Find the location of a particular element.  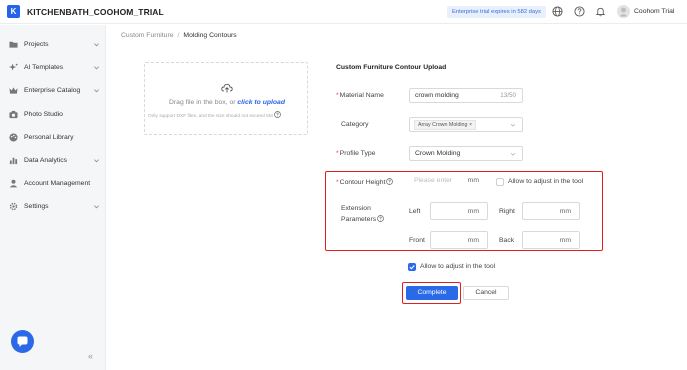

chat-icon is located at coordinates (22, 341).